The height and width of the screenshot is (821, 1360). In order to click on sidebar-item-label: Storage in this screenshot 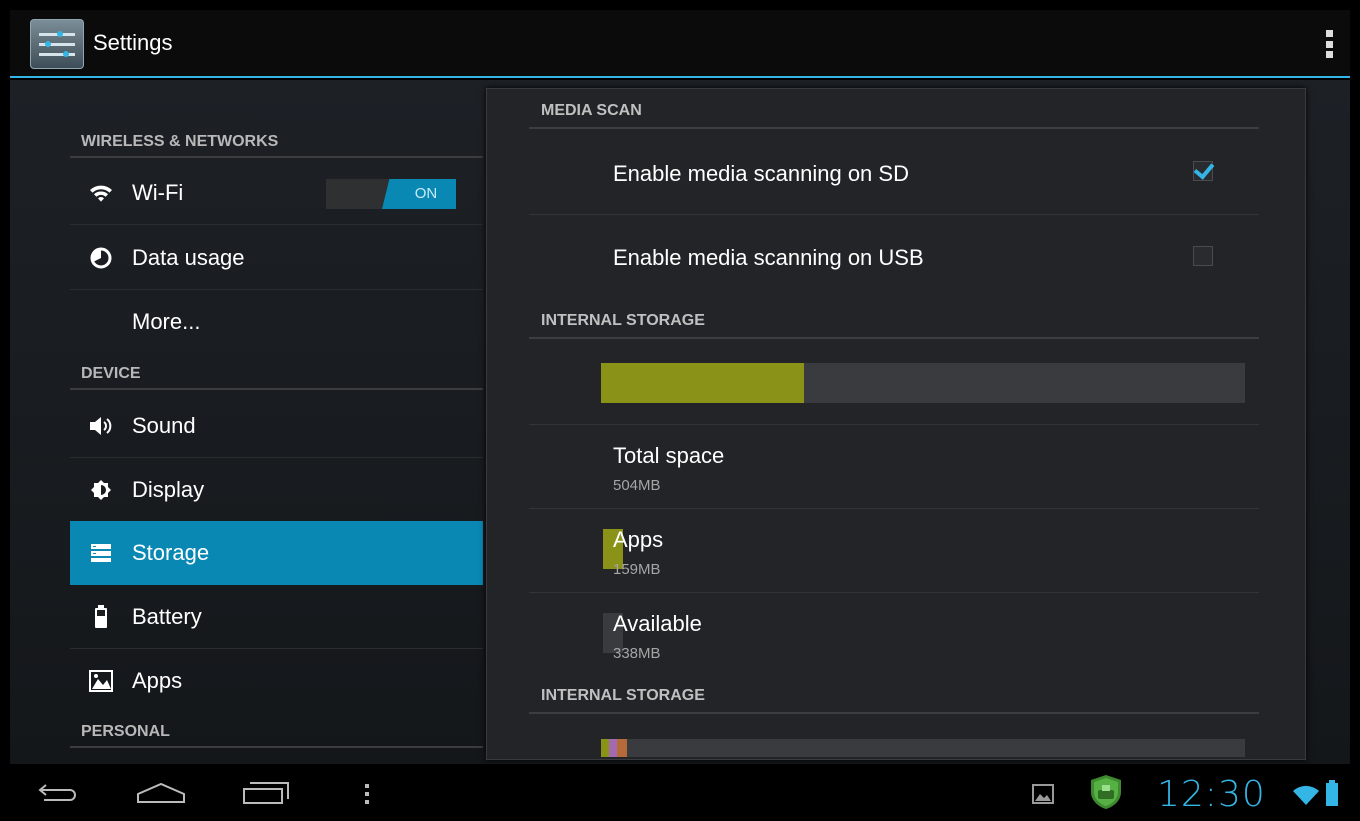, I will do `click(171, 552)`.